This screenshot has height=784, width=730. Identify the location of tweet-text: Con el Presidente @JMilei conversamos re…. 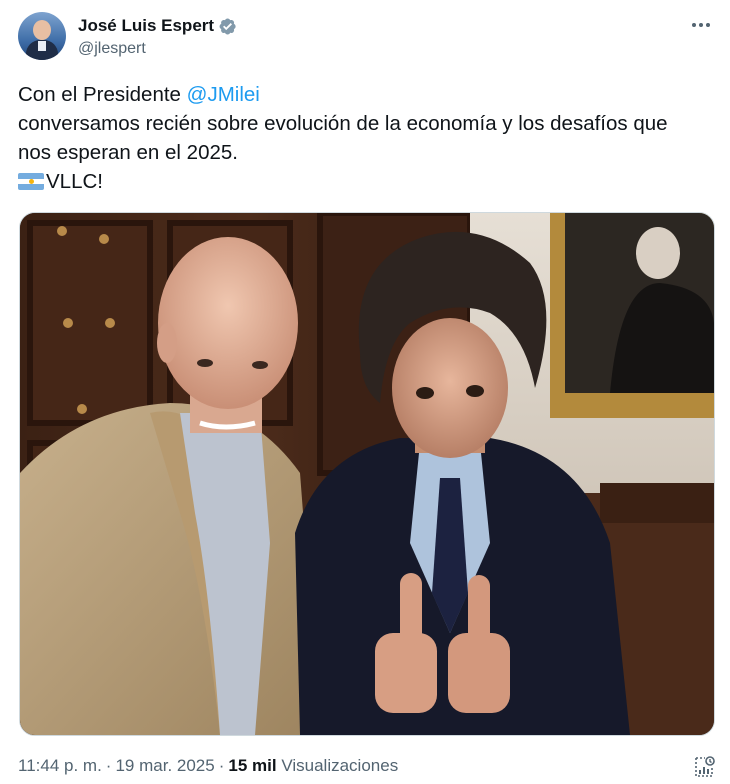
(368, 138).